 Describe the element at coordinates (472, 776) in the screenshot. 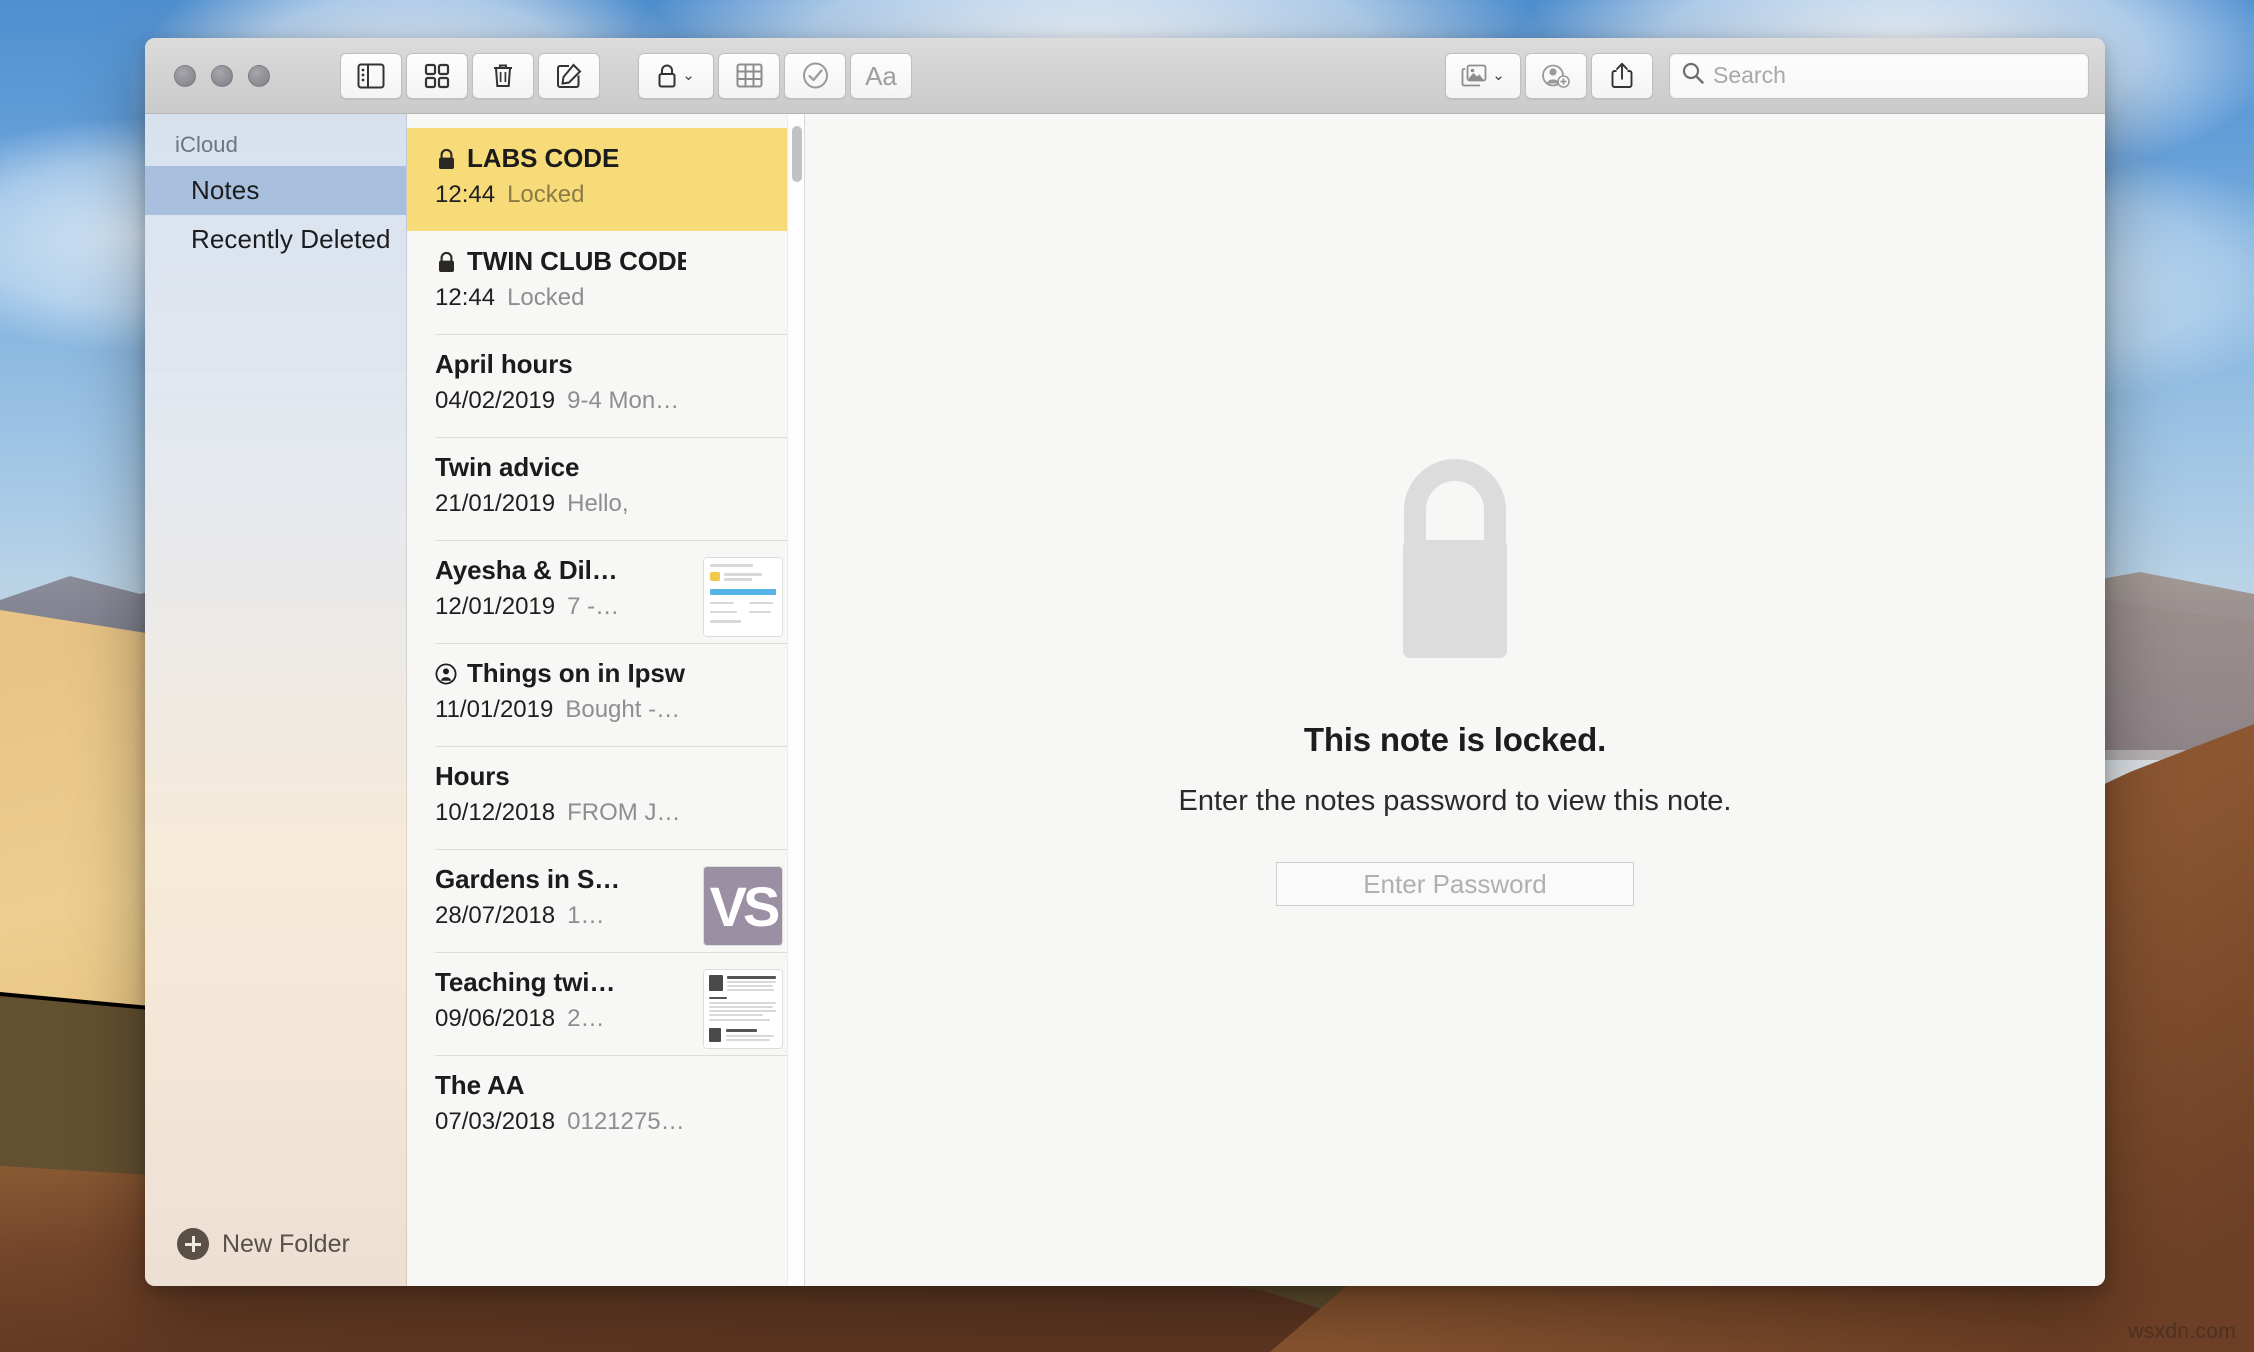

I see `note-title: Hours` at that location.